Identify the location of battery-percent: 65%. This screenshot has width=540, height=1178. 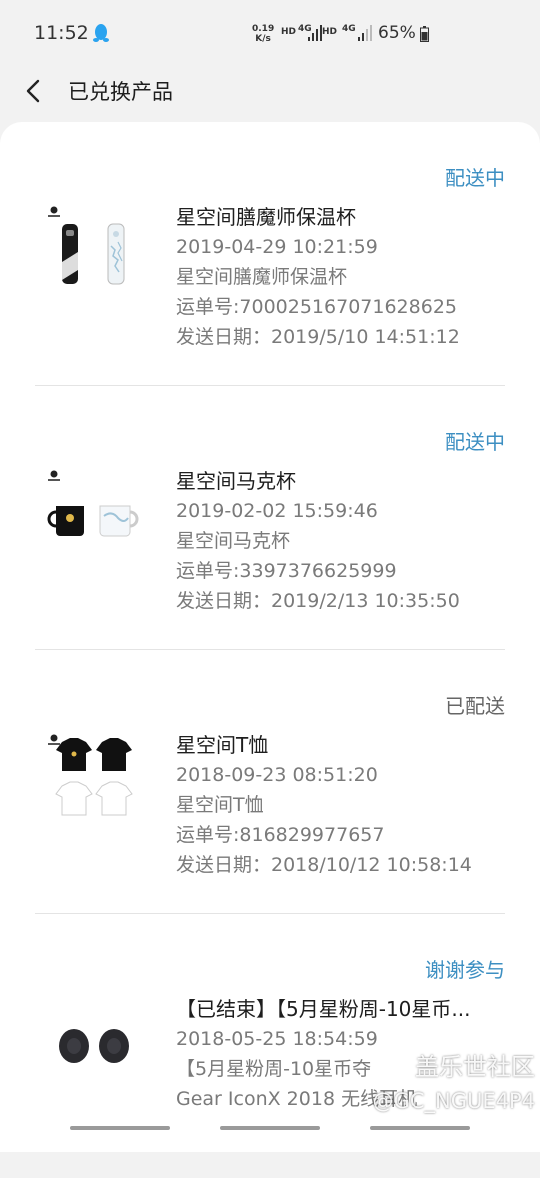
(397, 33).